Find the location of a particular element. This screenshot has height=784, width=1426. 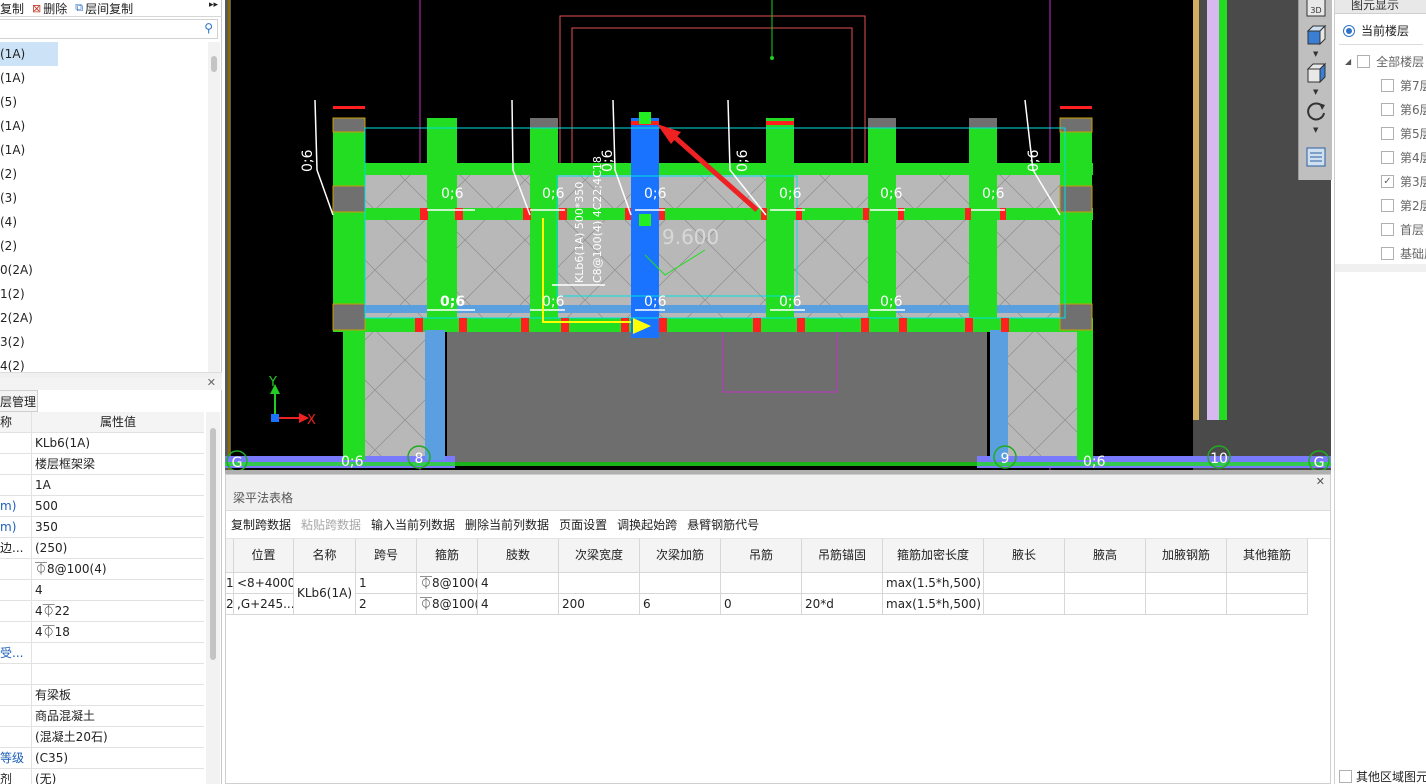

table-cell: KLb6(1A) is located at coordinates (325, 586).